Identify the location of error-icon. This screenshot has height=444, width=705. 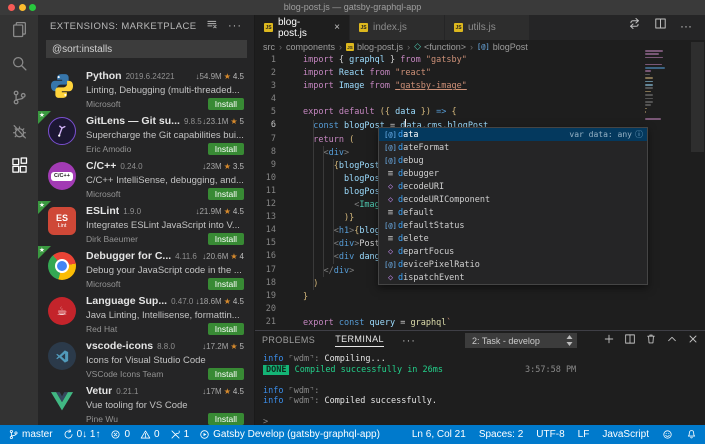
(115, 434).